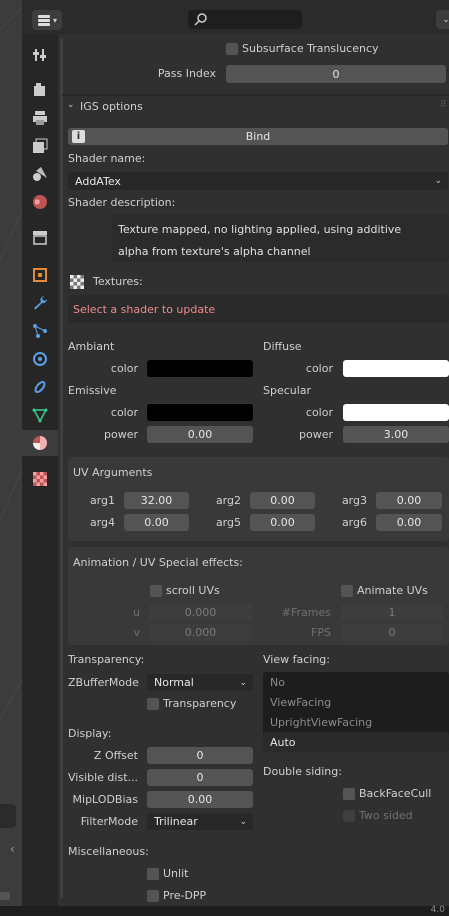 This screenshot has height=916, width=449. What do you see at coordinates (144, 309) in the screenshot?
I see `textures-message: Select a shader to update` at bounding box center [144, 309].